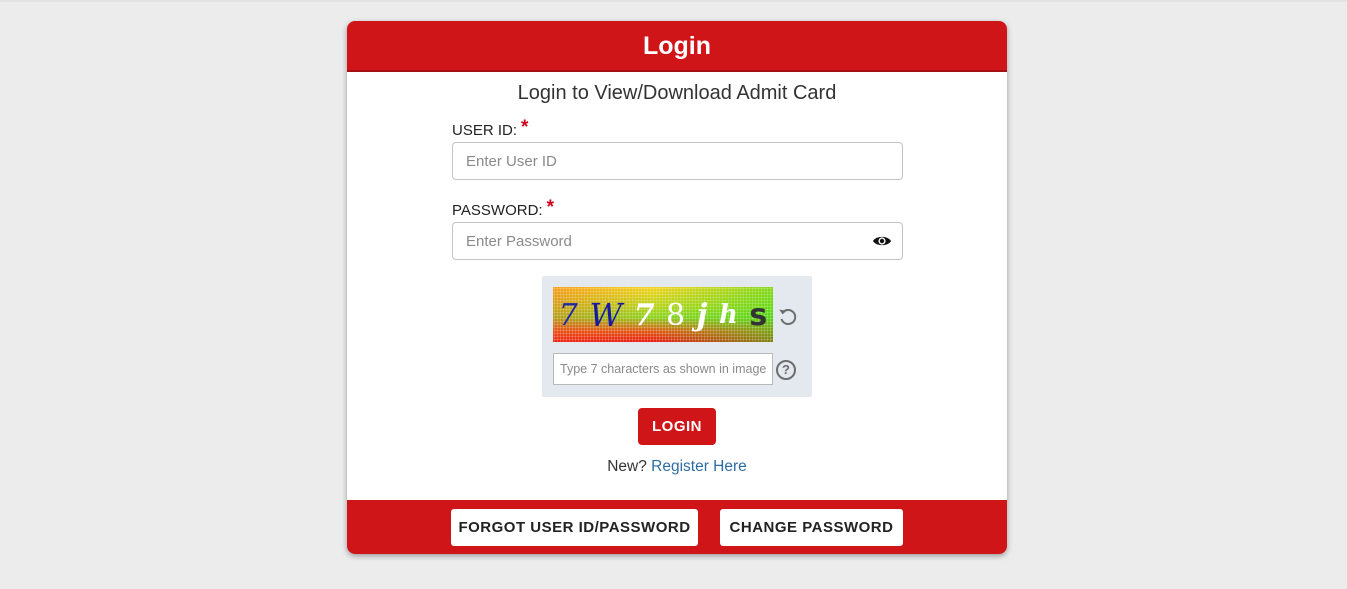  What do you see at coordinates (786, 370) in the screenshot?
I see `help-icon: ?` at bounding box center [786, 370].